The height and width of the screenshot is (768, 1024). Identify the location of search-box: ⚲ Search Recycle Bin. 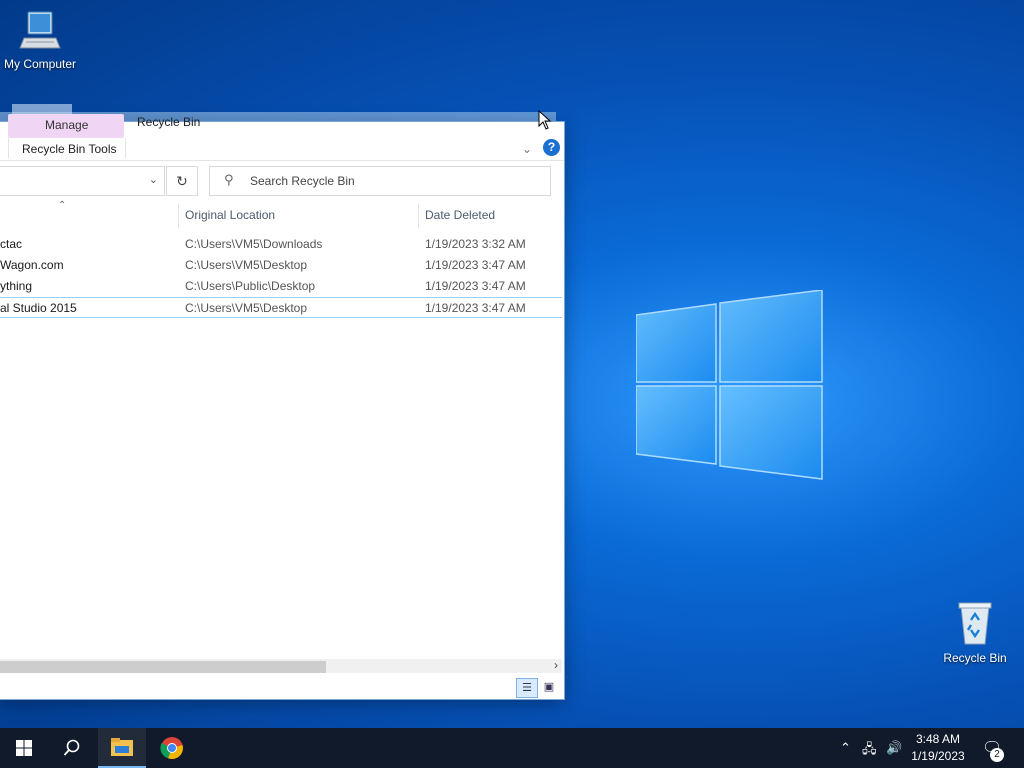
(380, 181).